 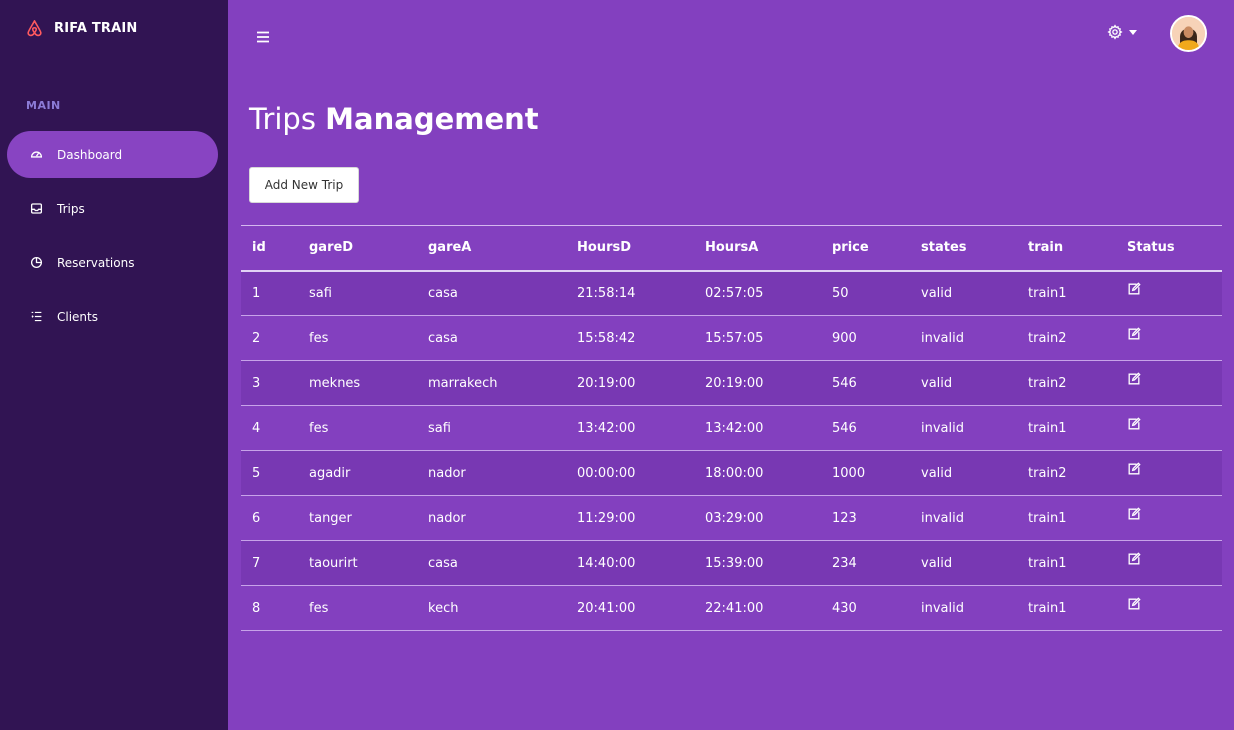 I want to click on sidebar-section-title: MAIN, so click(x=43, y=105).